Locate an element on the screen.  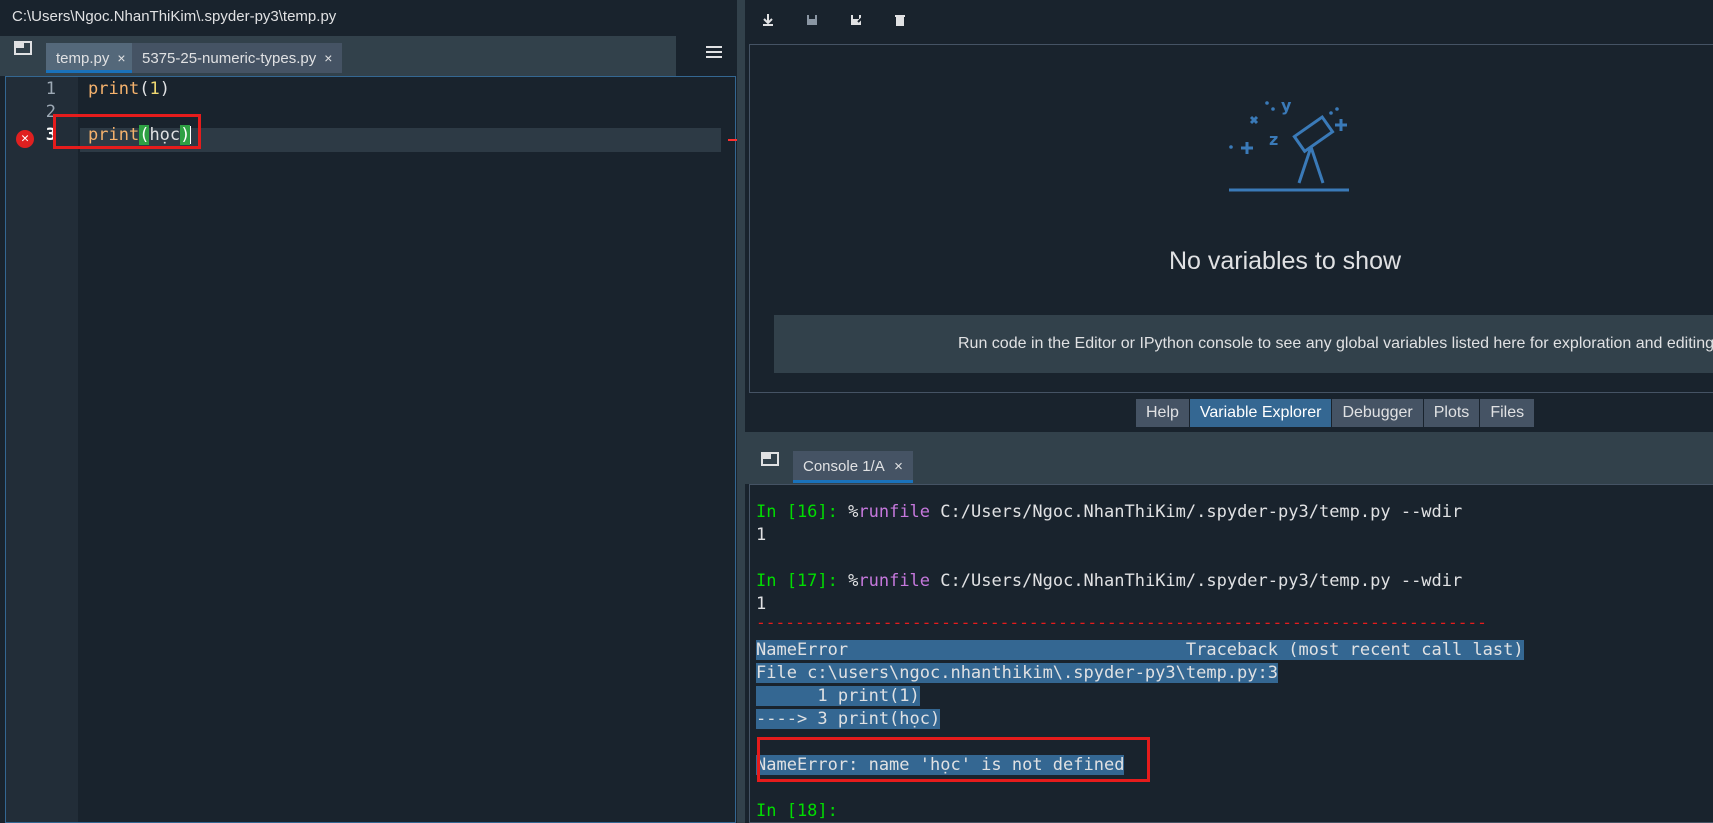
variable-explorer-toolbar is located at coordinates (1229, 22).